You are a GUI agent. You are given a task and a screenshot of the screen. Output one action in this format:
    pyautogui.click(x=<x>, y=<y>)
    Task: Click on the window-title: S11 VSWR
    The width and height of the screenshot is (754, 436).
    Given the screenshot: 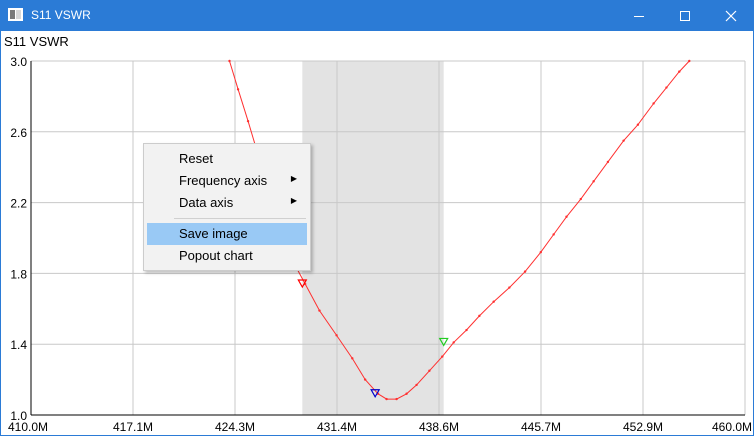 What is the action you would take?
    pyautogui.click(x=61, y=15)
    